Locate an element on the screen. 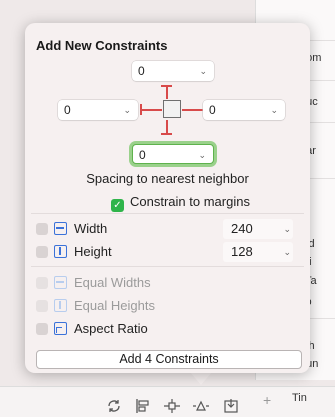 Image resolution: width=335 pixels, height=417 pixels. height-checkbox is located at coordinates (42, 252).